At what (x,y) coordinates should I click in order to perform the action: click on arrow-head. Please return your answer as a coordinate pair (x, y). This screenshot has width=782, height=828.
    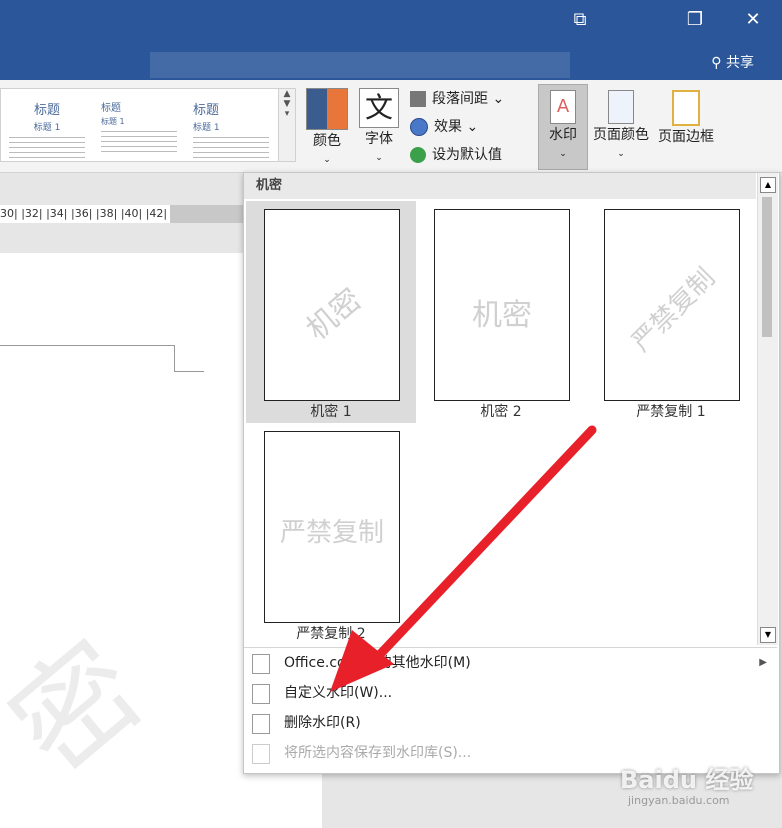
    Looking at the image, I should click on (362, 661).